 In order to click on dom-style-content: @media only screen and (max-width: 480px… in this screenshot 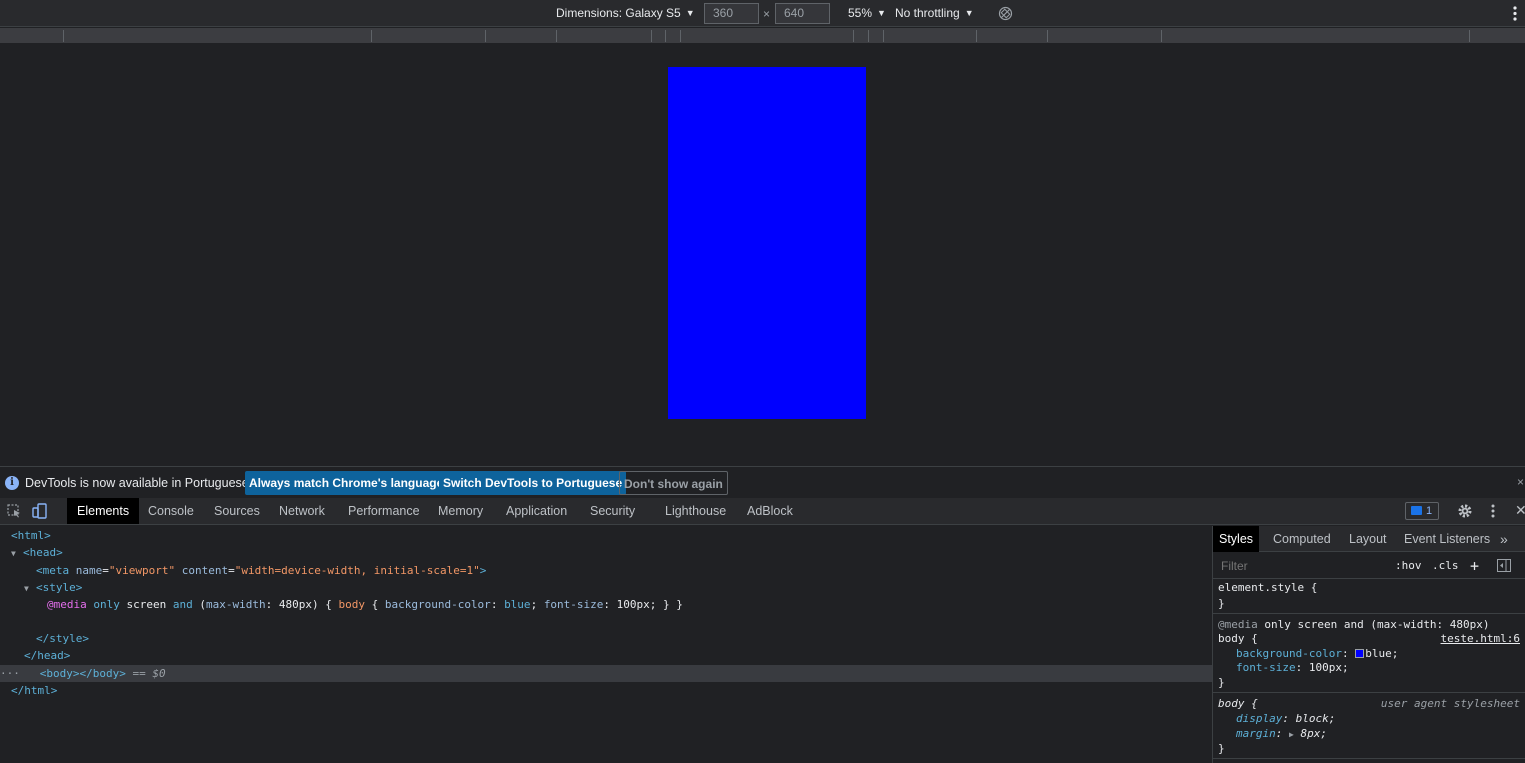, I will do `click(365, 604)`.